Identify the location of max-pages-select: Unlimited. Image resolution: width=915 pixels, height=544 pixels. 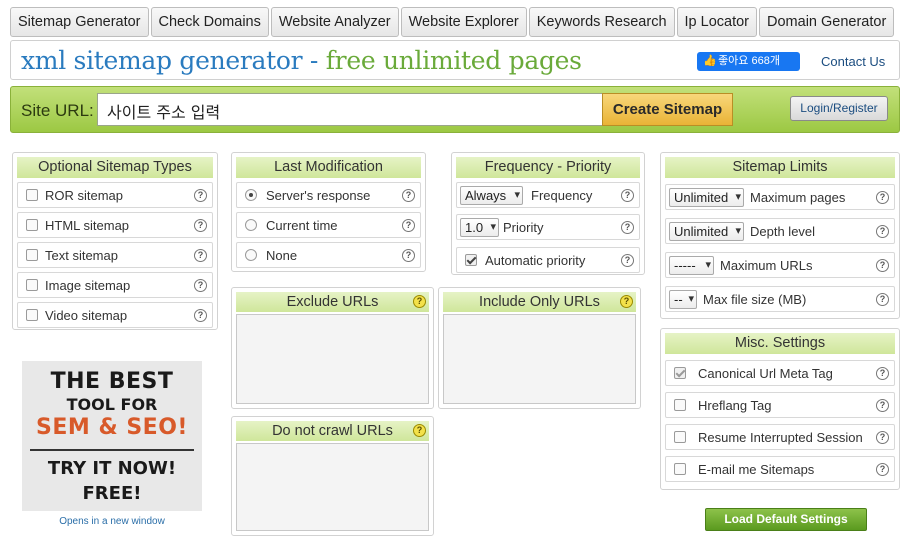
(706, 197).